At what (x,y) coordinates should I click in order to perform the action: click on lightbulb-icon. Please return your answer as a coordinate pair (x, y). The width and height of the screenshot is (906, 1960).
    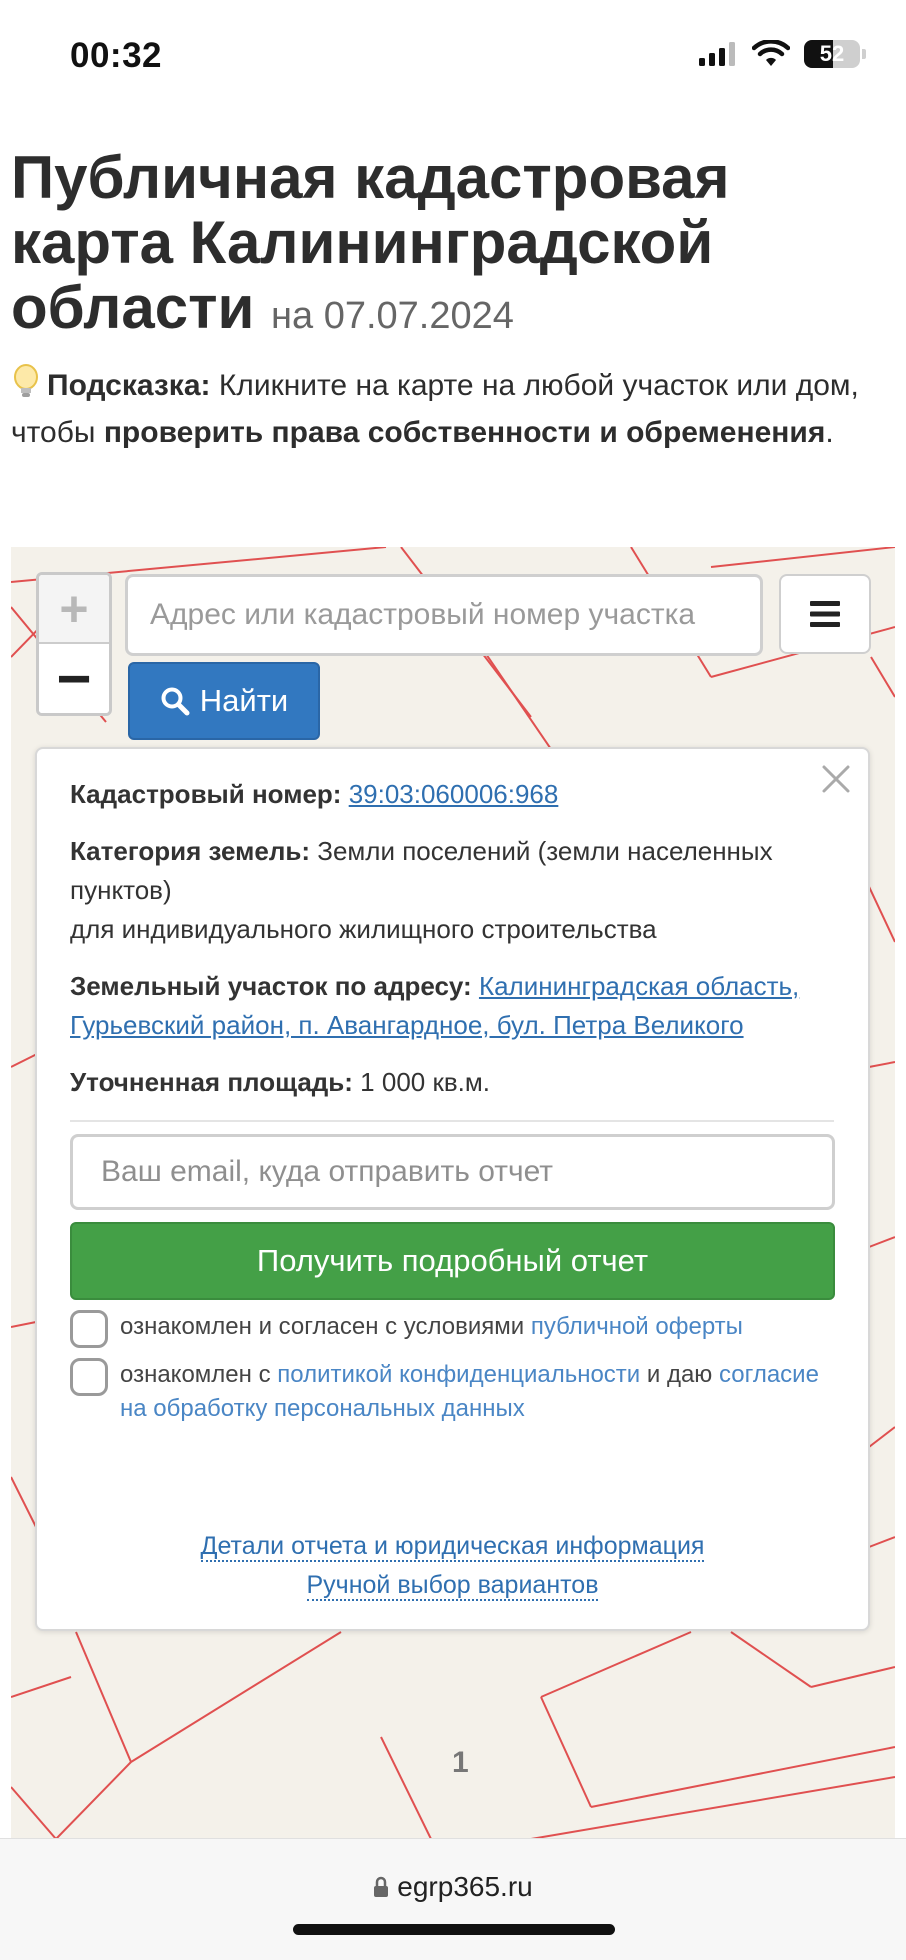
    Looking at the image, I should click on (26, 380).